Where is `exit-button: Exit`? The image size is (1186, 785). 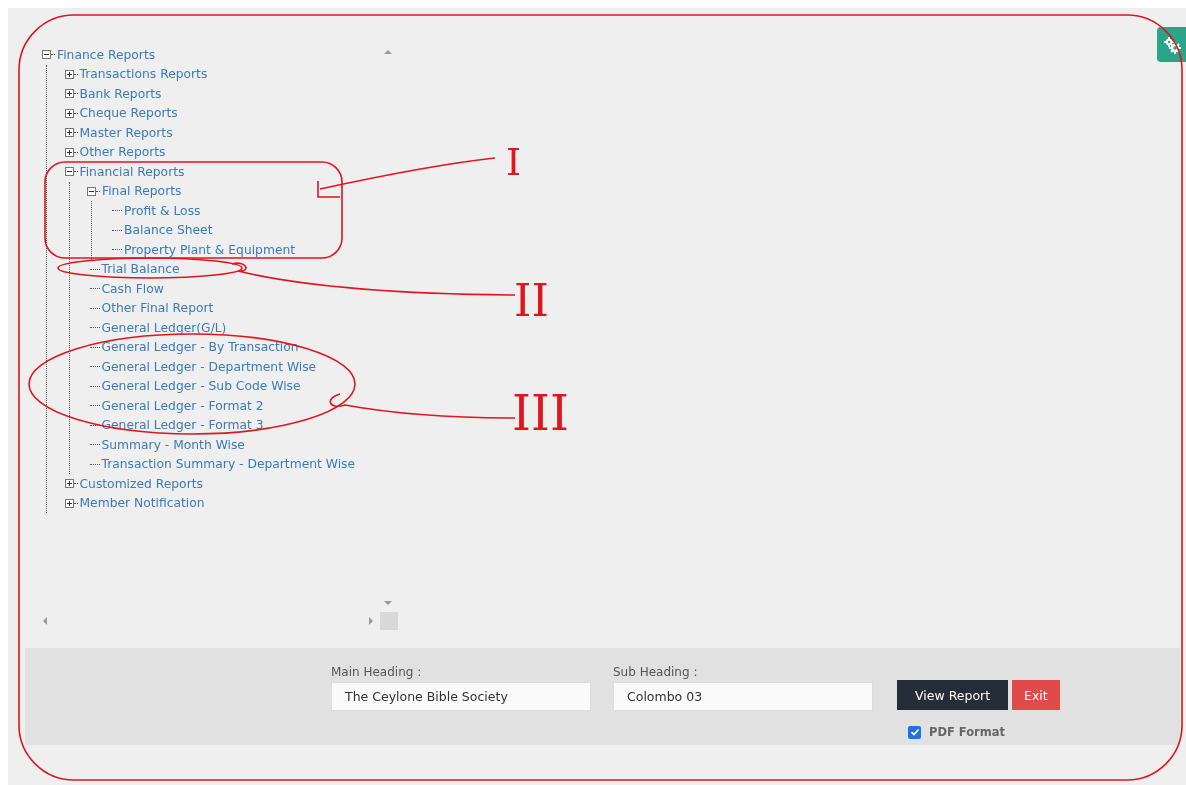
exit-button: Exit is located at coordinates (1036, 695).